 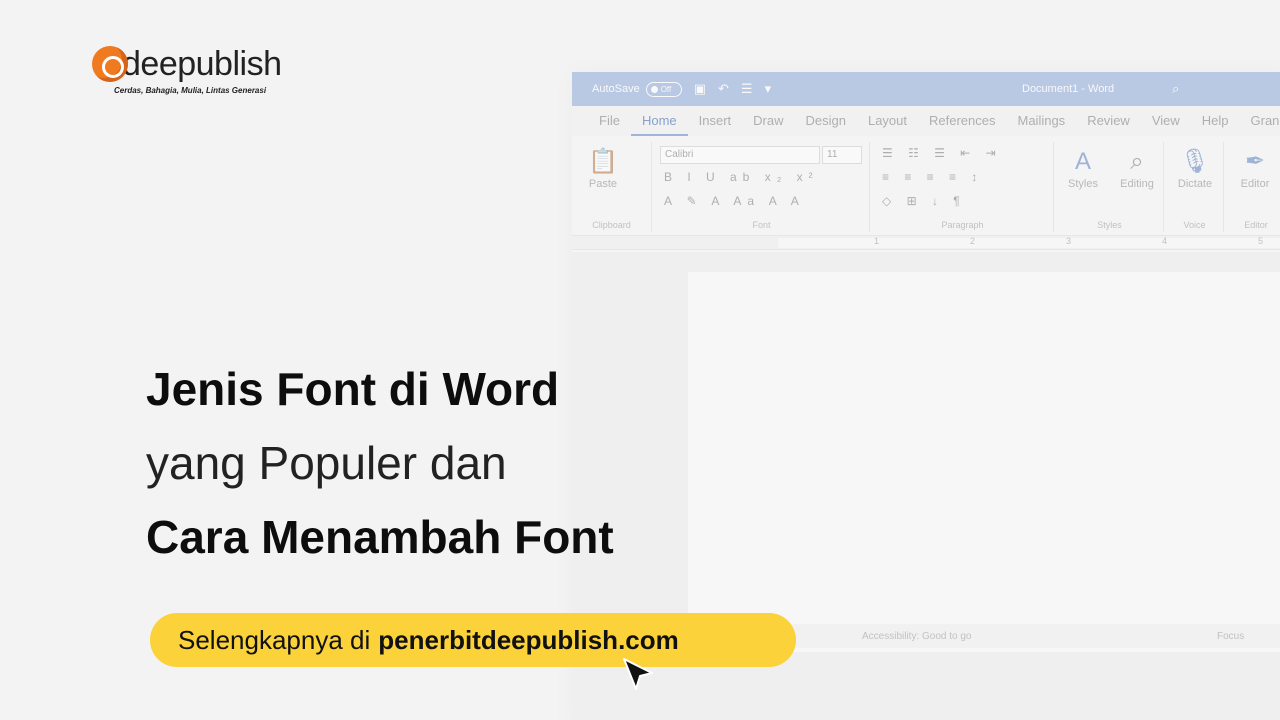 I want to click on group-label-editor: Editor, so click(x=1256, y=225).